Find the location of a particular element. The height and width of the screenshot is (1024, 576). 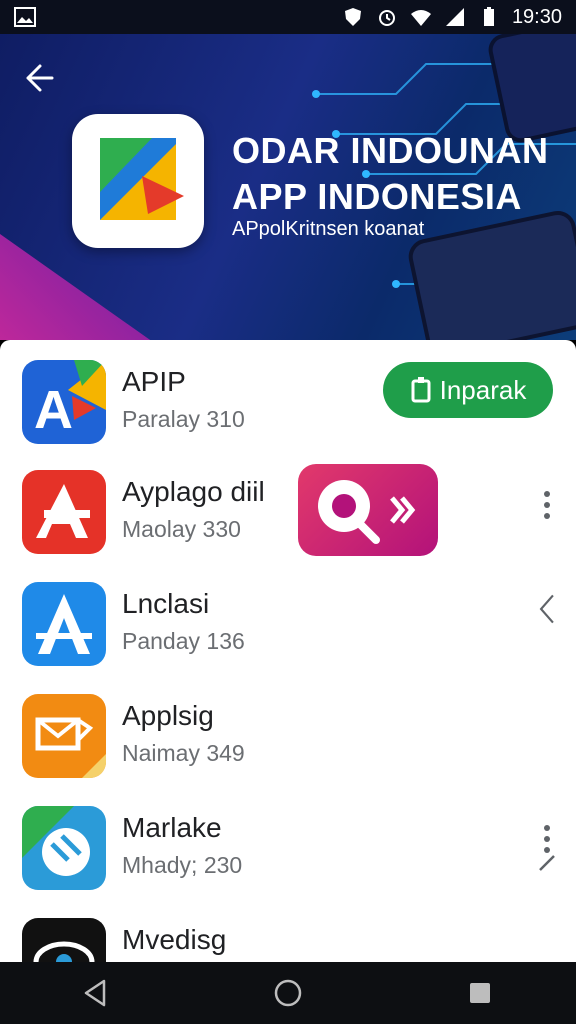

status-time: 19:30 is located at coordinates (536, 16).